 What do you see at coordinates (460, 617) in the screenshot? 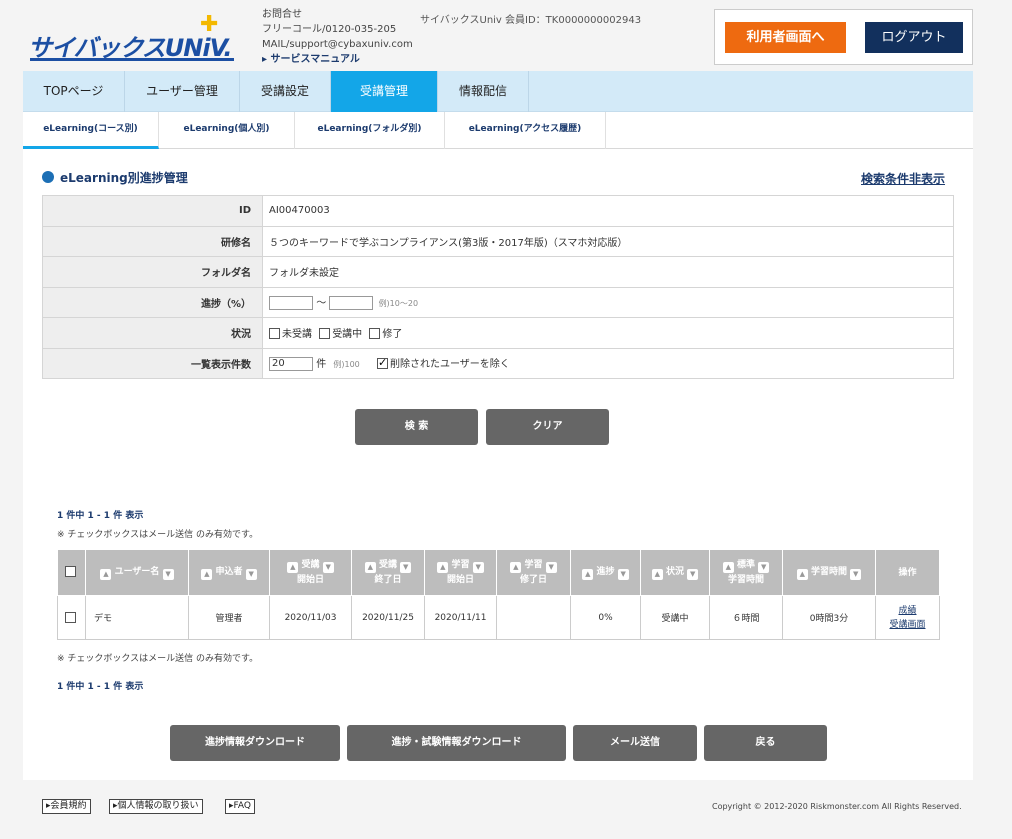
I see `cell-study-start: 2020/11/11` at bounding box center [460, 617].